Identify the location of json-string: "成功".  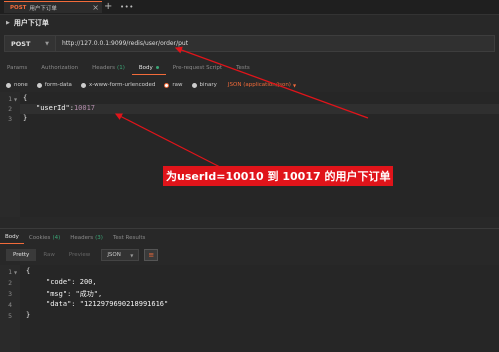
(86, 294).